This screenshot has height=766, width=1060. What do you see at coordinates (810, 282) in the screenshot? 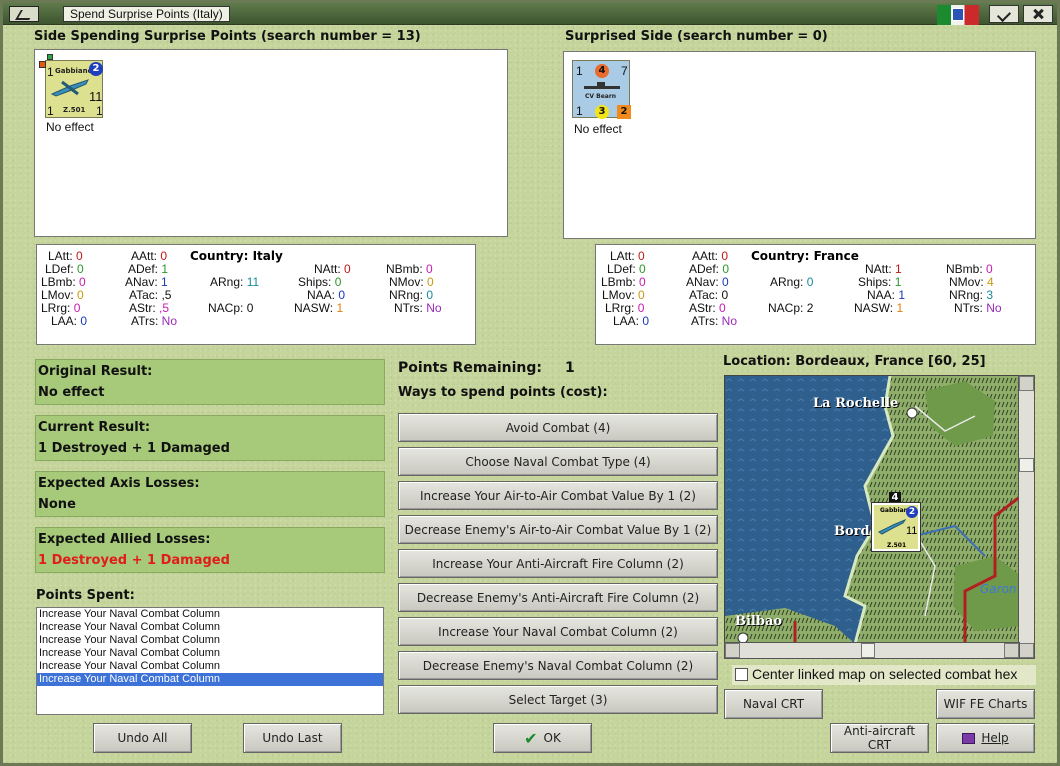
I see `r-stat-arng: 0` at bounding box center [810, 282].